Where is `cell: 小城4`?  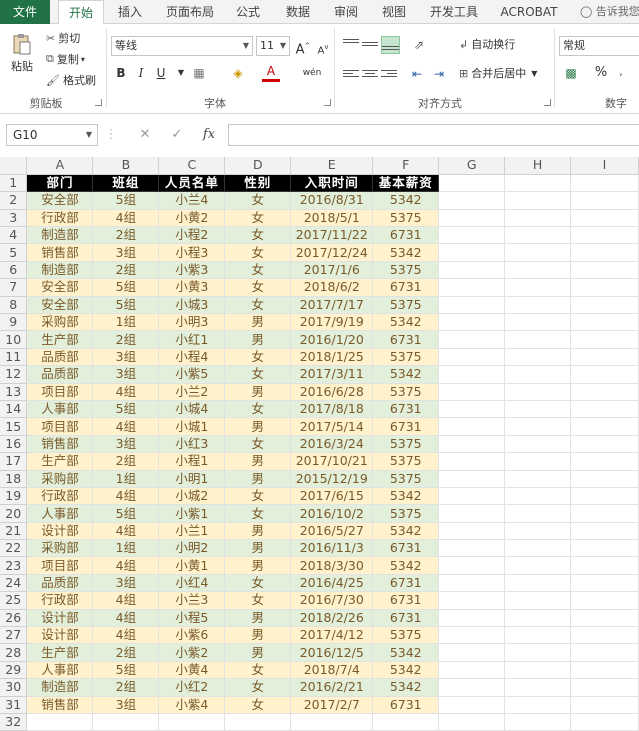 cell: 小城4 is located at coordinates (192, 409).